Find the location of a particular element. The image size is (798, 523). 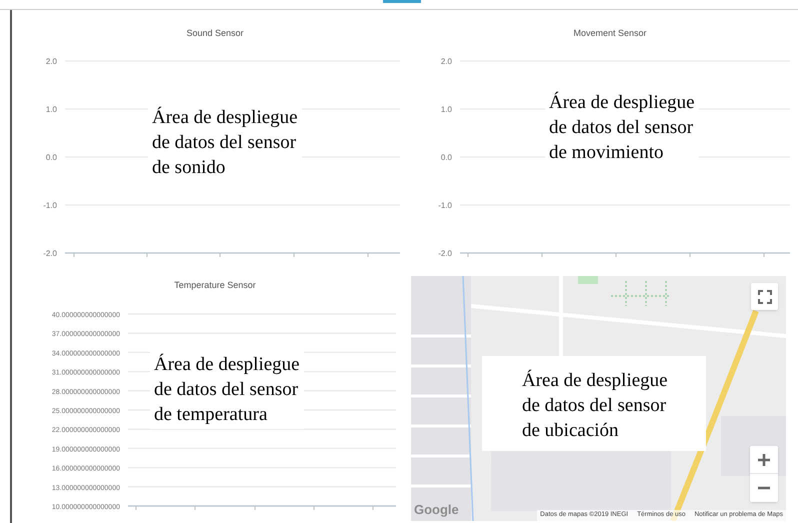

annotation-text: Área de despliegue de datos del sensor de temperatura is located at coordinates (227, 389).